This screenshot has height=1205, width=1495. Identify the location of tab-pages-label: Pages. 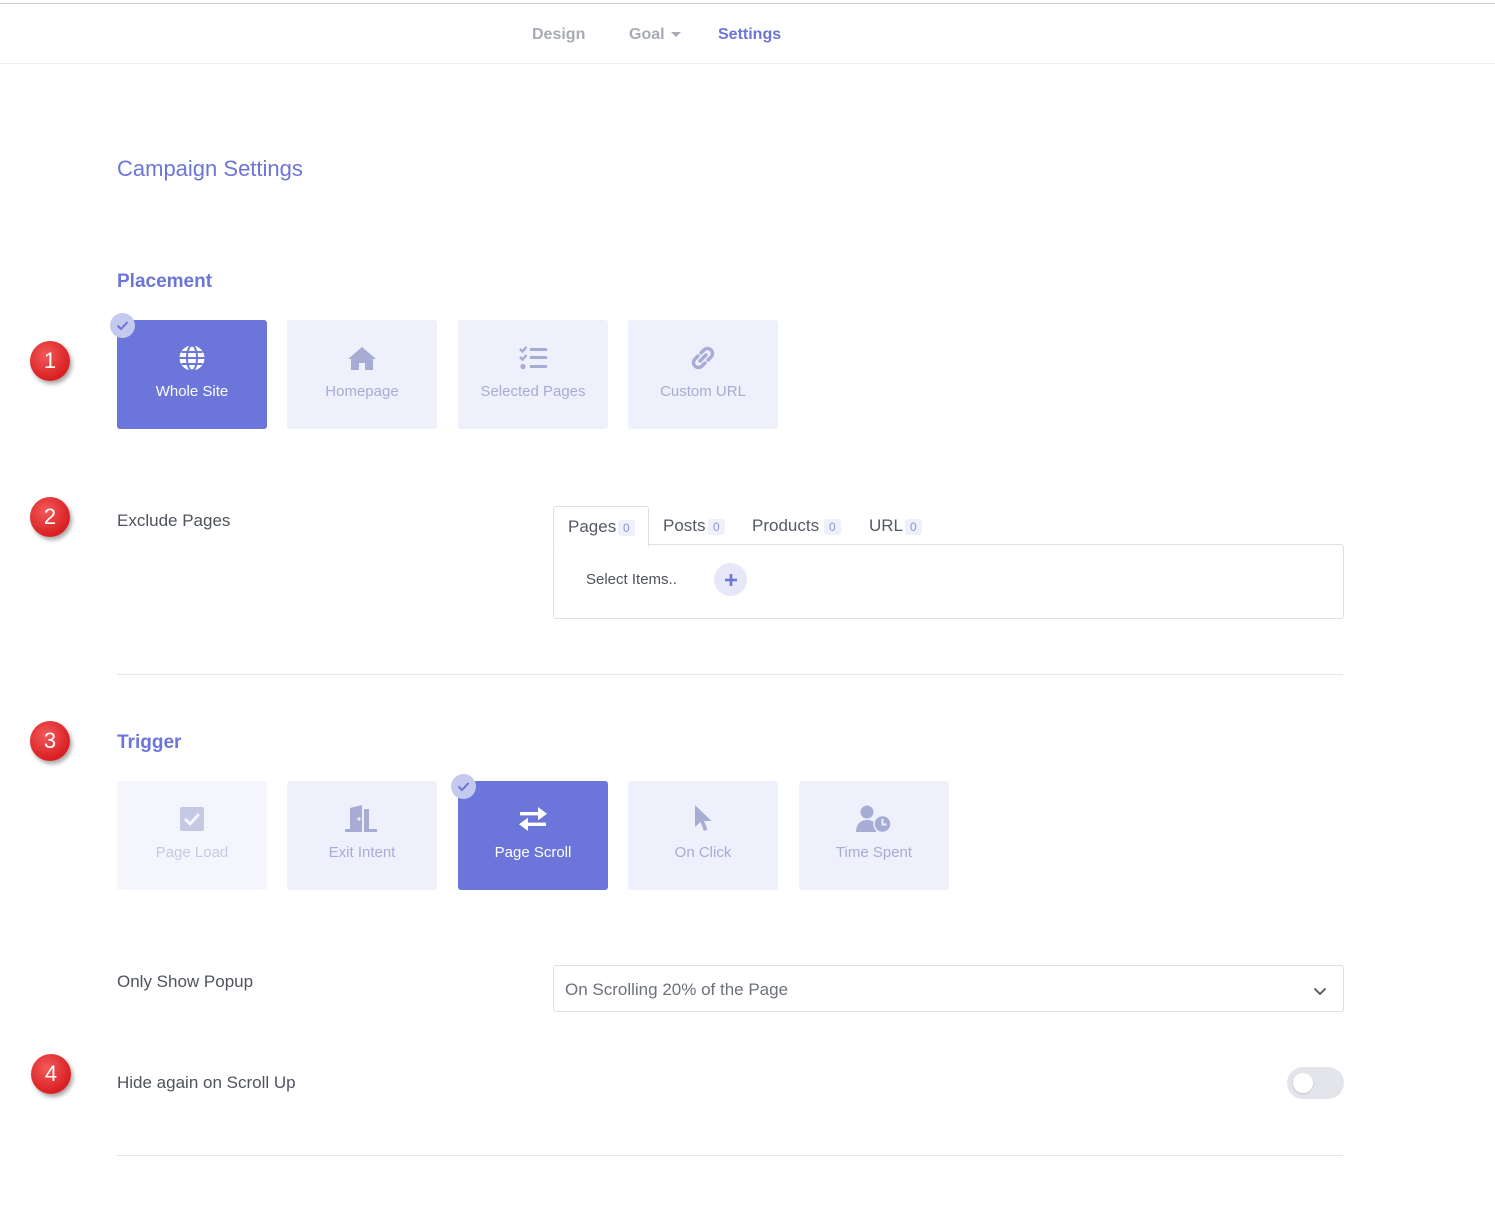
(592, 526).